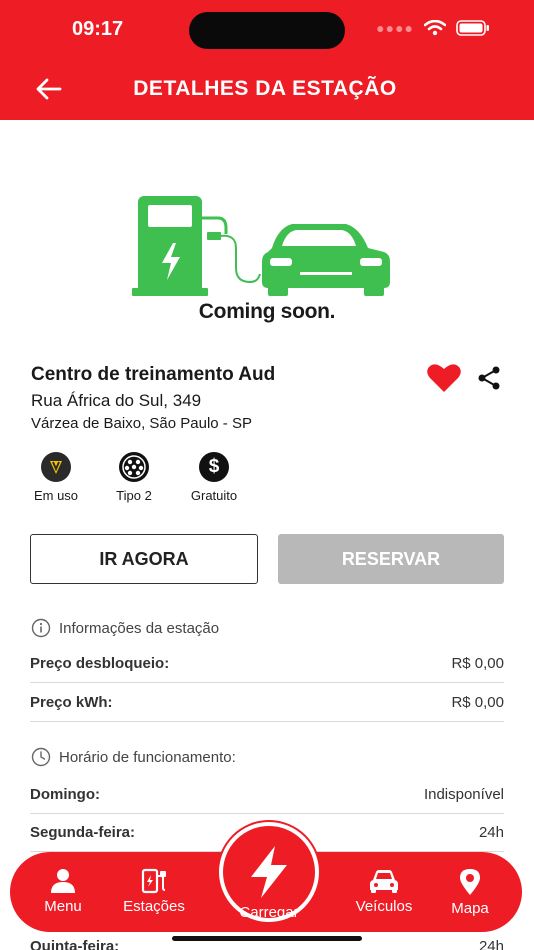  Describe the element at coordinates (444, 378) in the screenshot. I see `favorite-heart-icon` at that location.